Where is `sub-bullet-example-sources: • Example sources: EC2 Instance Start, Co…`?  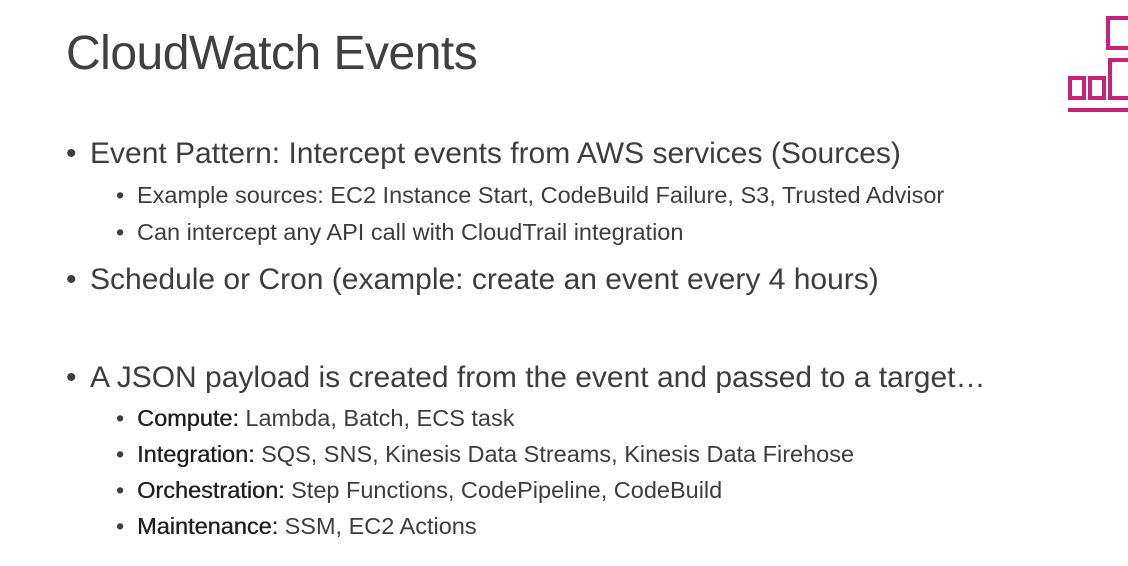 sub-bullet-example-sources: • Example sources: EC2 Instance Start, Co… is located at coordinates (530, 195).